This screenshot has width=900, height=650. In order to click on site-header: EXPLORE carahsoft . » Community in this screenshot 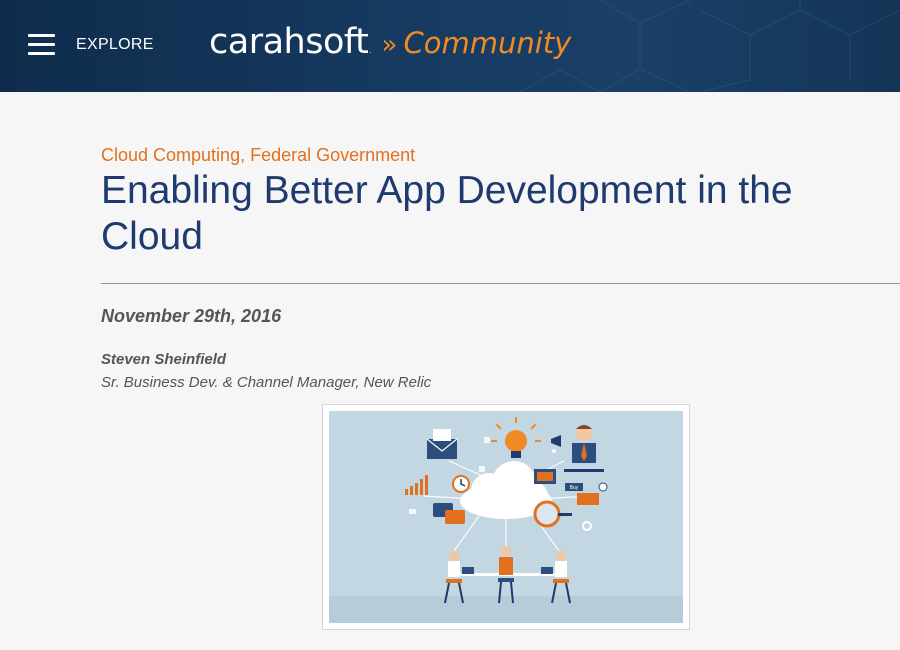, I will do `click(450, 46)`.